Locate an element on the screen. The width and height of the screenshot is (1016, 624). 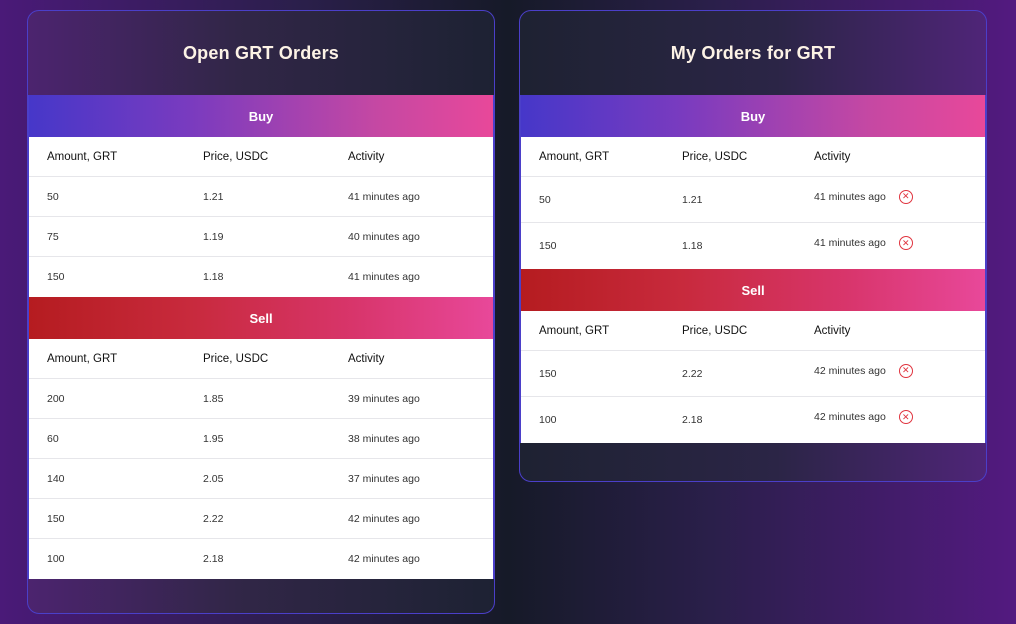
my-buy-header: Buy is located at coordinates (753, 116).